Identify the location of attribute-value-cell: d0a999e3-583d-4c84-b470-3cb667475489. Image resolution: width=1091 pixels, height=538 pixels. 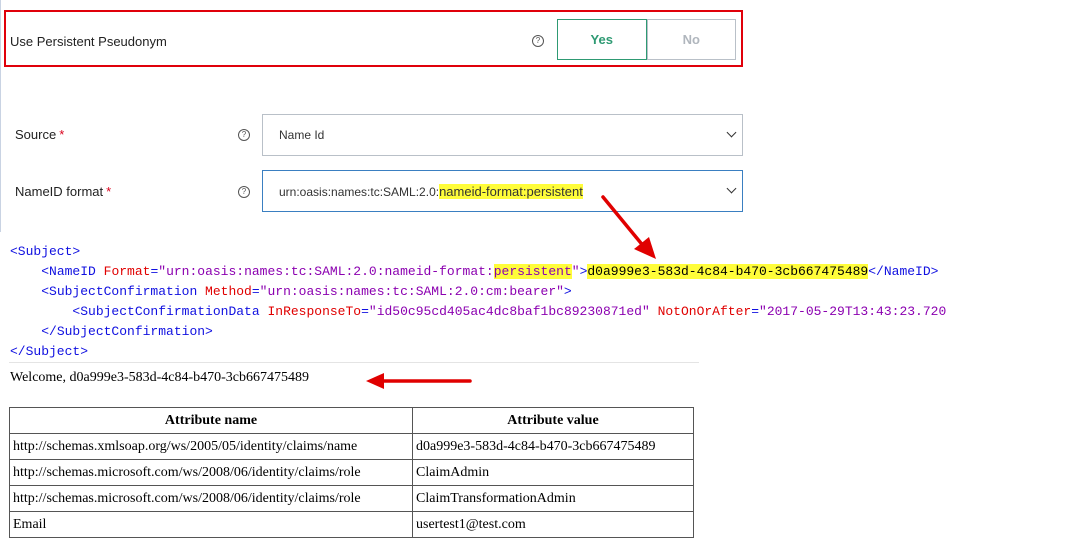
(553, 446).